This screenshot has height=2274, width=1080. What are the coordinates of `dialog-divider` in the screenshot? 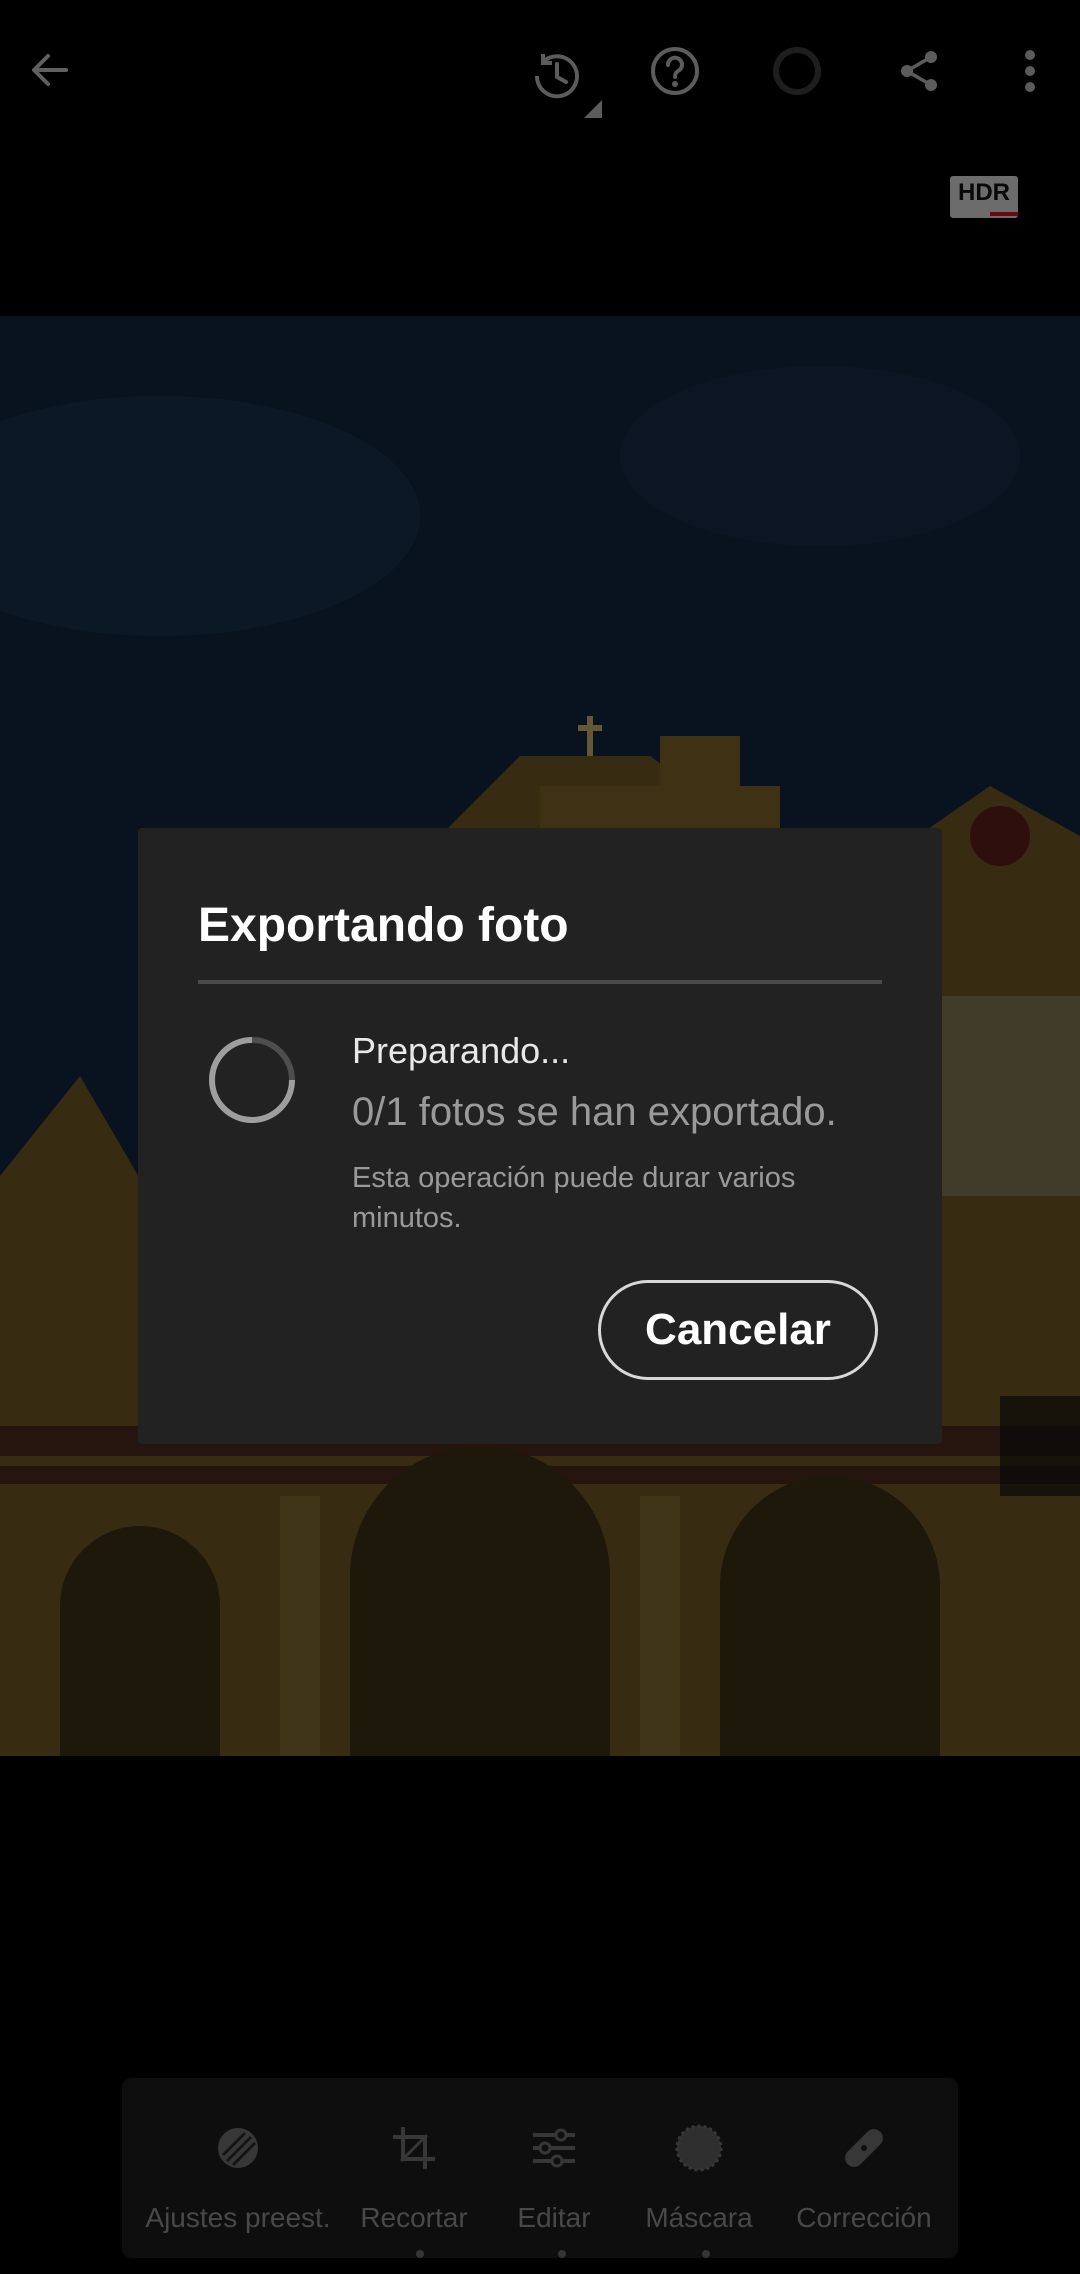 It's located at (540, 982).